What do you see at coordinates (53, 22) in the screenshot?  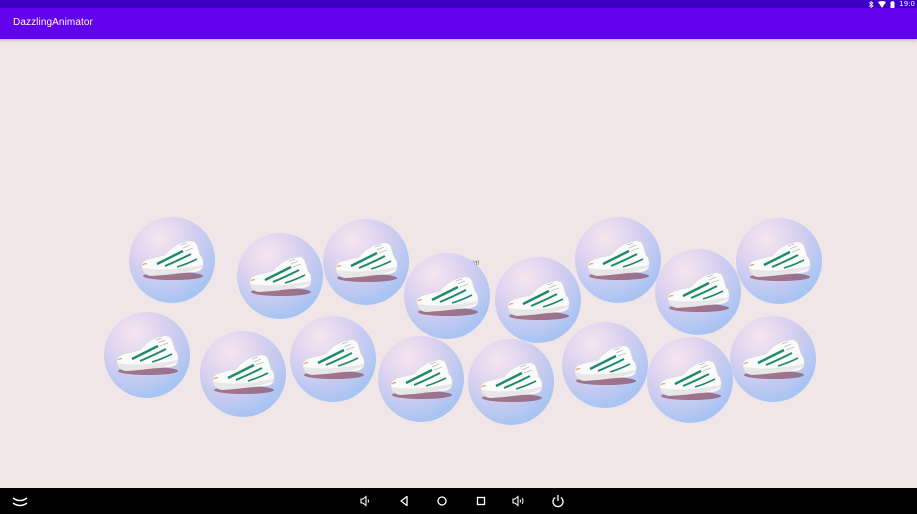 I see `app-title: DazzlingAnimator` at bounding box center [53, 22].